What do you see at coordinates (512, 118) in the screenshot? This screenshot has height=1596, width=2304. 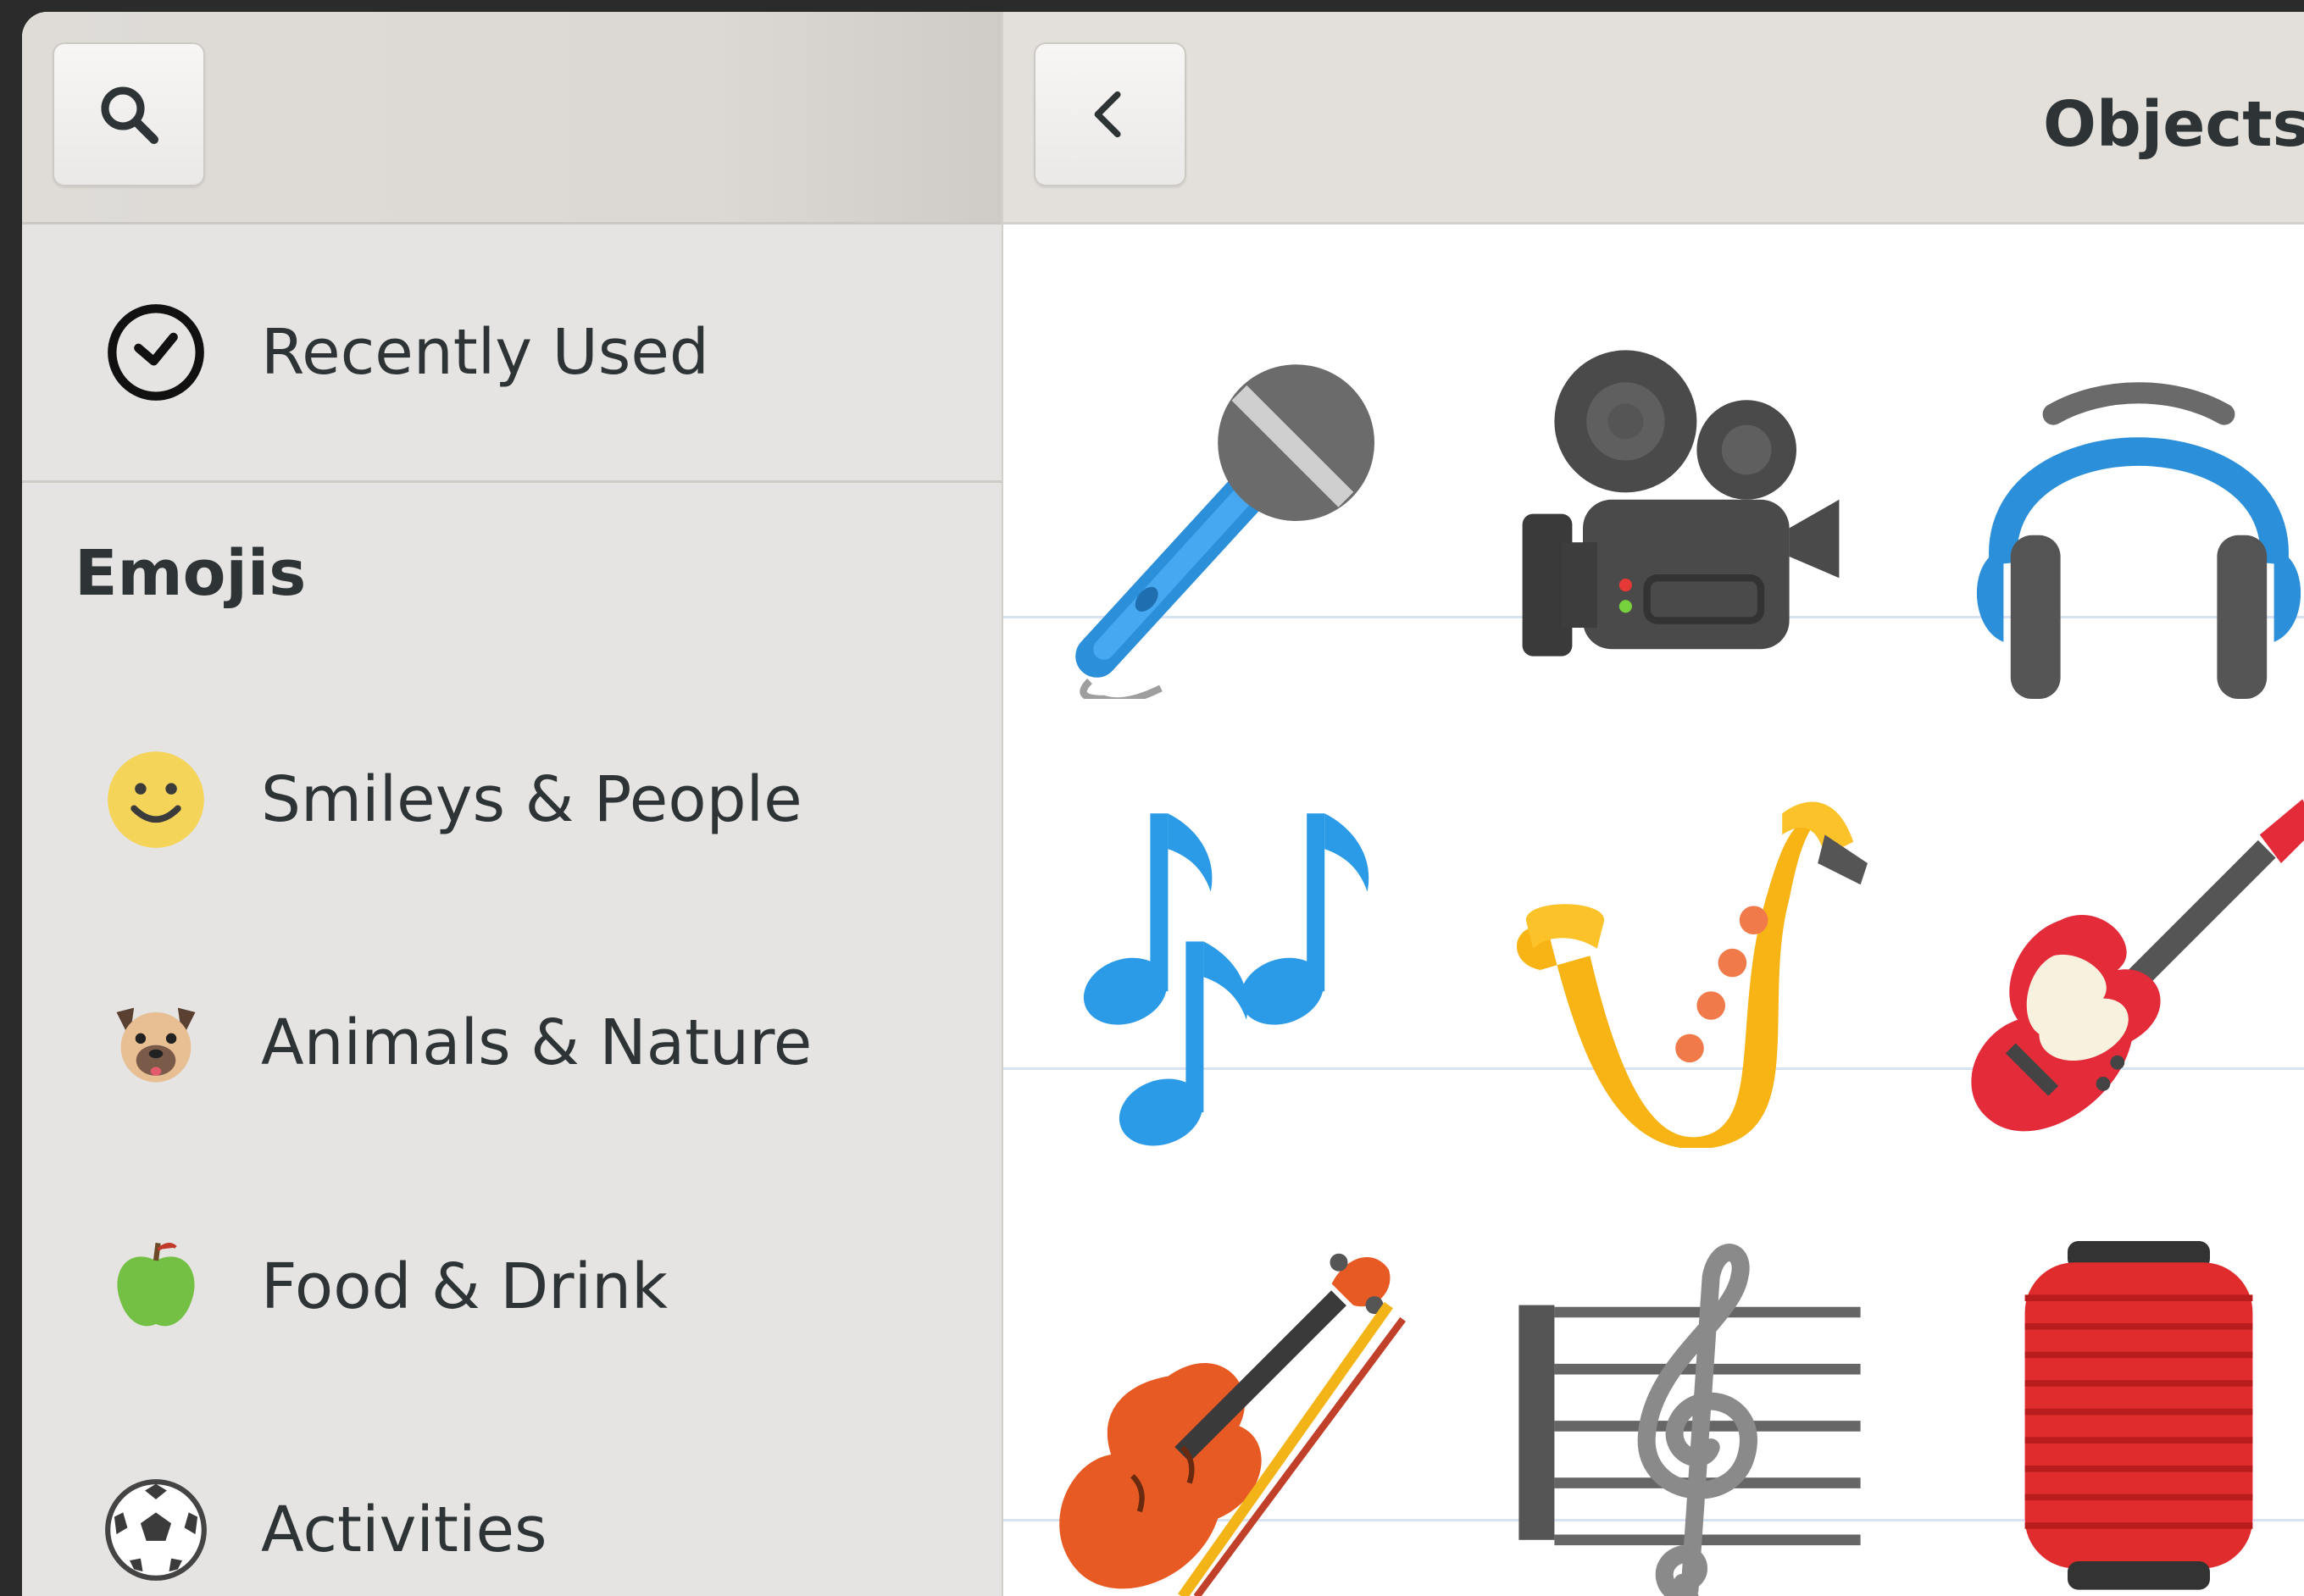 I see `sidebar-header` at bounding box center [512, 118].